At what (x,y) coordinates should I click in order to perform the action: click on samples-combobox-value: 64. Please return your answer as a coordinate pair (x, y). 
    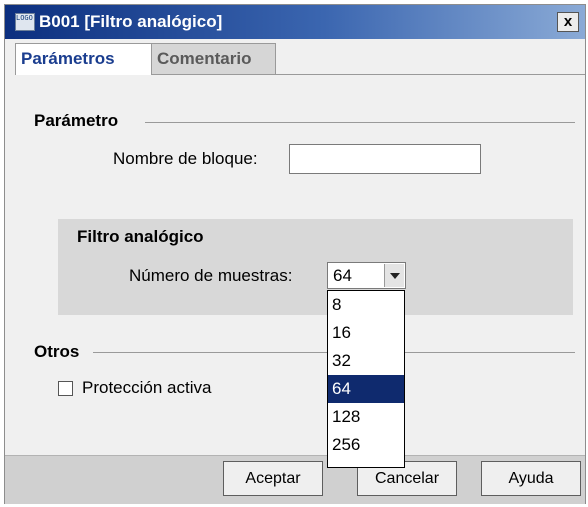
    Looking at the image, I should click on (342, 275).